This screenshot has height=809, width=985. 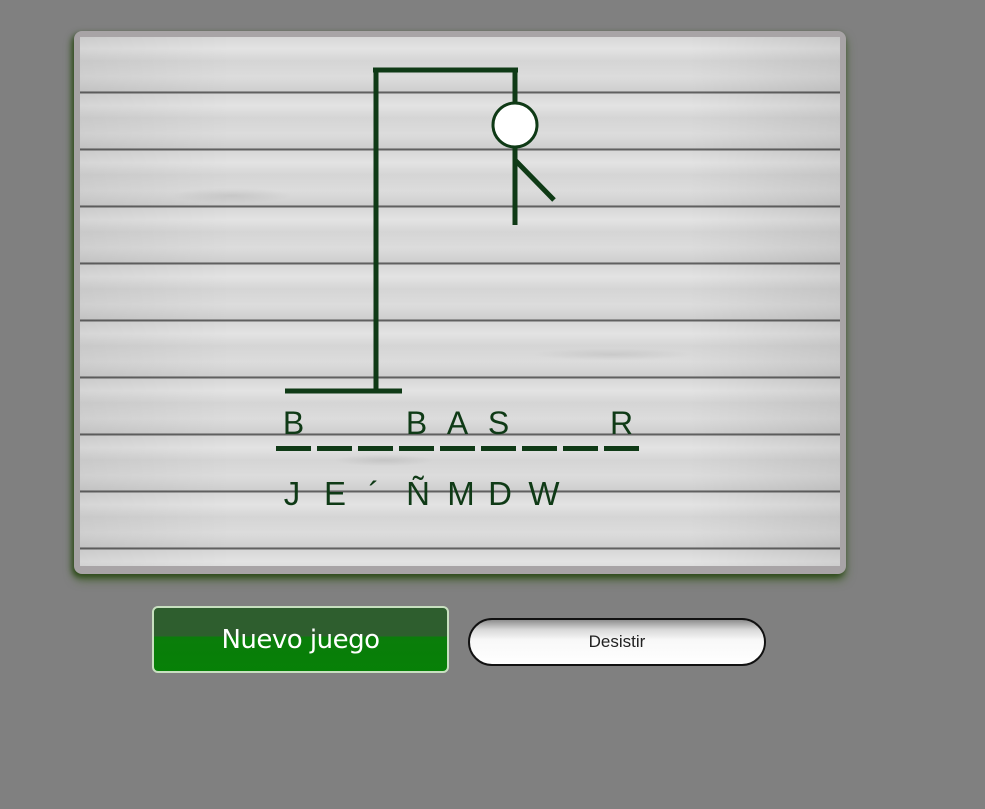 What do you see at coordinates (461, 493) in the screenshot?
I see `wrong-letter: M` at bounding box center [461, 493].